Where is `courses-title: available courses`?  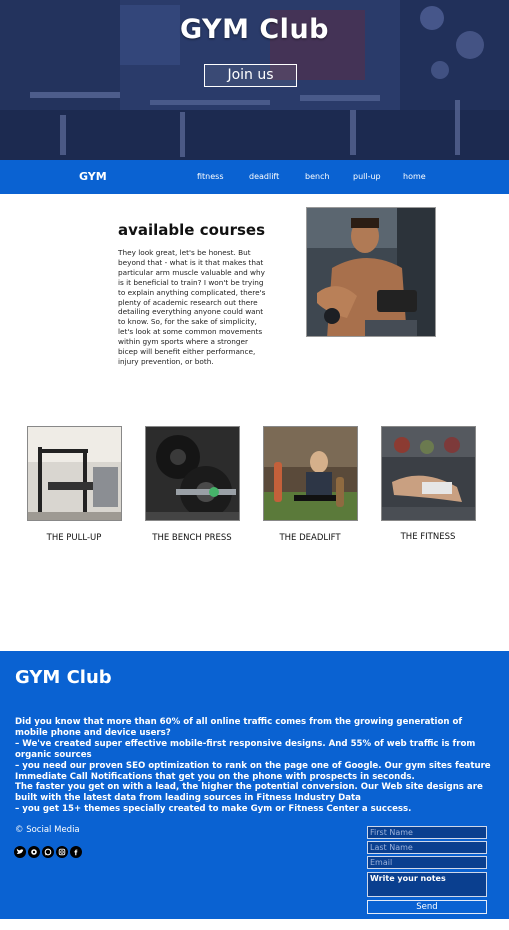
courses-title: available courses is located at coordinates (192, 230).